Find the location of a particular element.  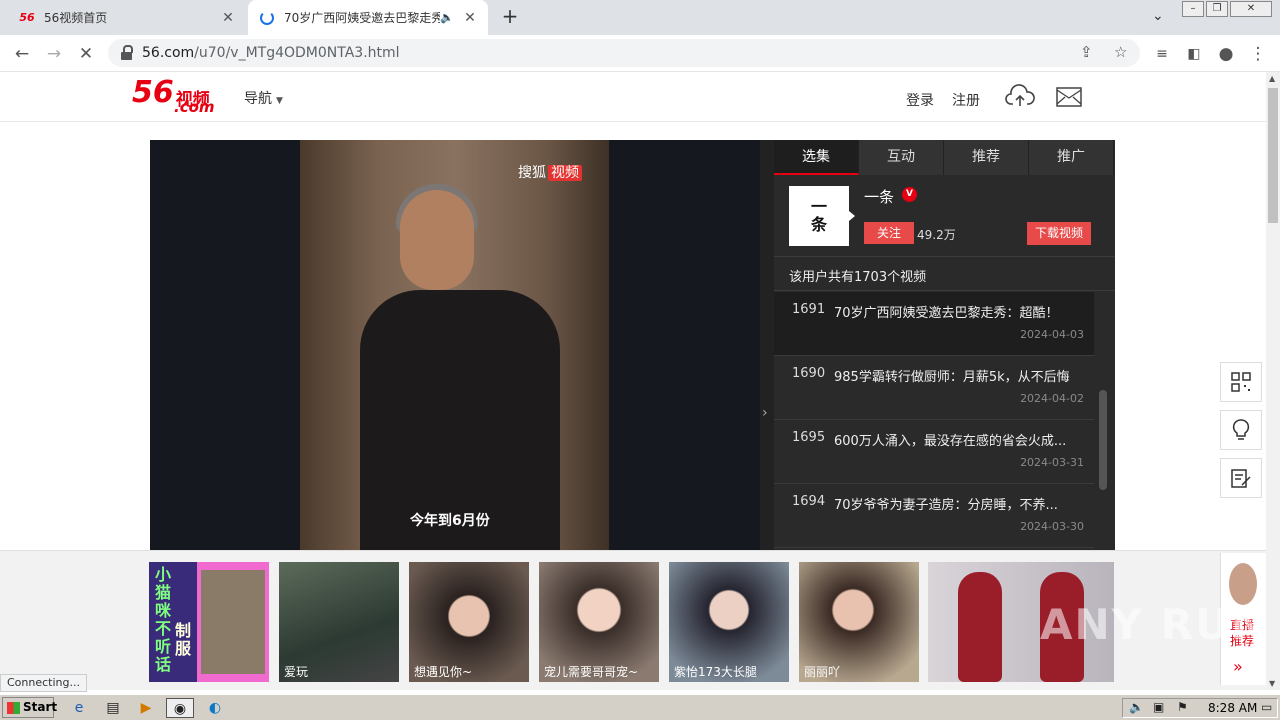

tab-title: 70岁广西阿姨受邀去巴黎走秀 is located at coordinates (362, 18).